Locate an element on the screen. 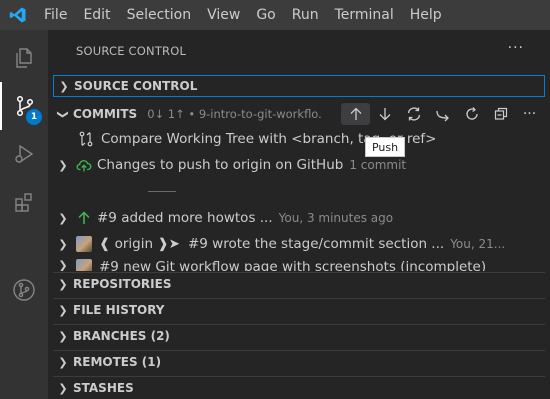 The image size is (550, 399). origin-tag: ❰ origin ❱➤ is located at coordinates (139, 244).